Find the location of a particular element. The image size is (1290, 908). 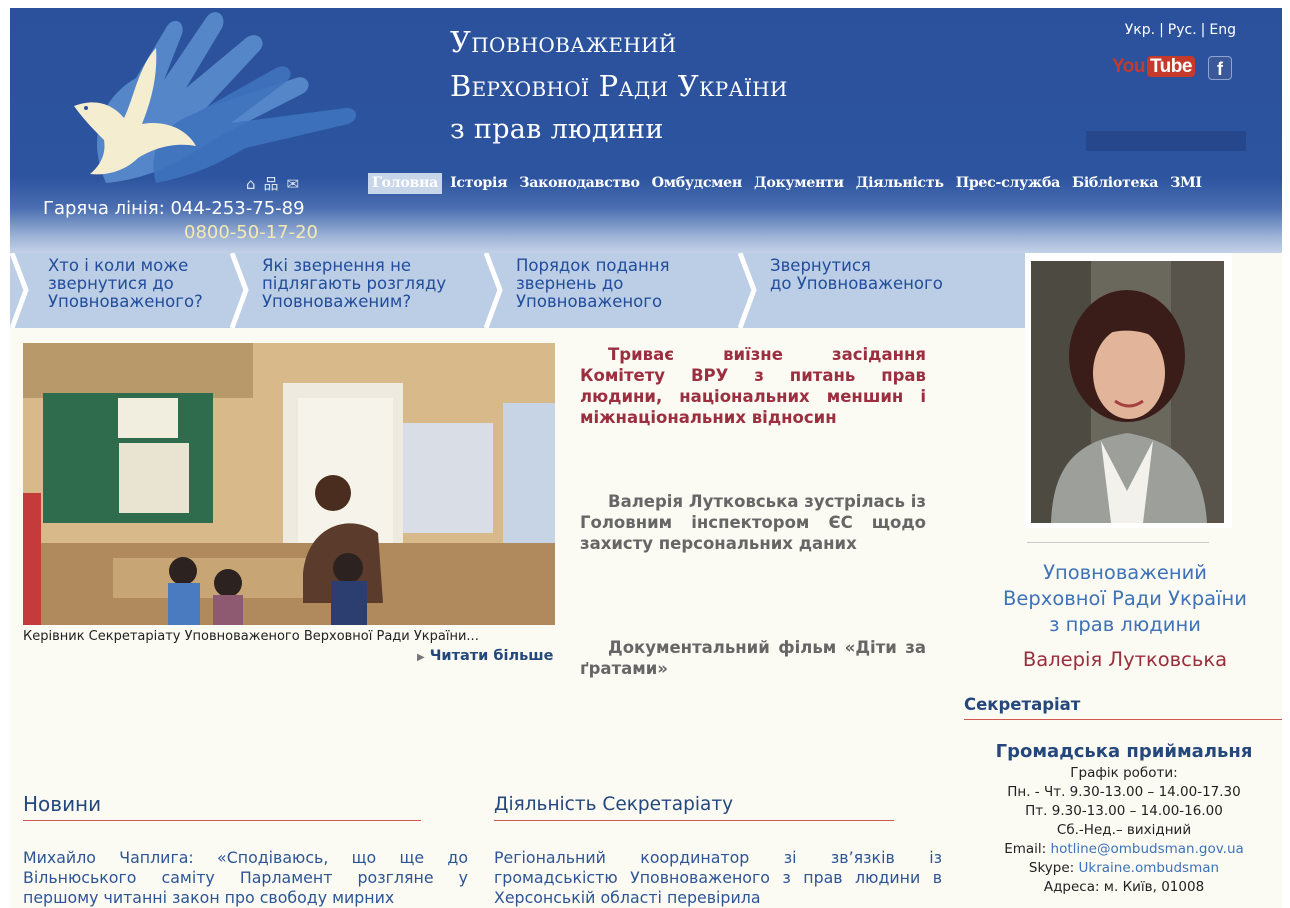

nav-item-legislation: Законодавство is located at coordinates (579, 183).